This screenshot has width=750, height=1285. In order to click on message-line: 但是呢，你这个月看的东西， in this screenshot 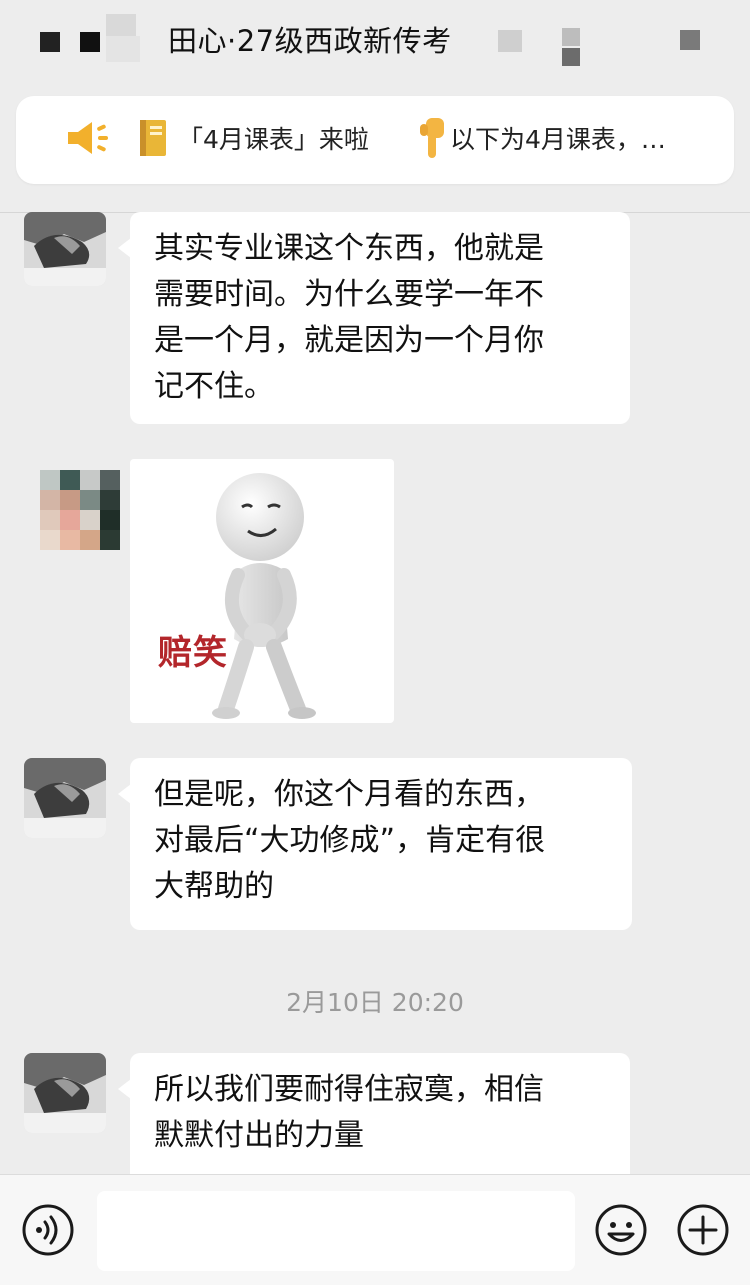, I will do `click(349, 794)`.